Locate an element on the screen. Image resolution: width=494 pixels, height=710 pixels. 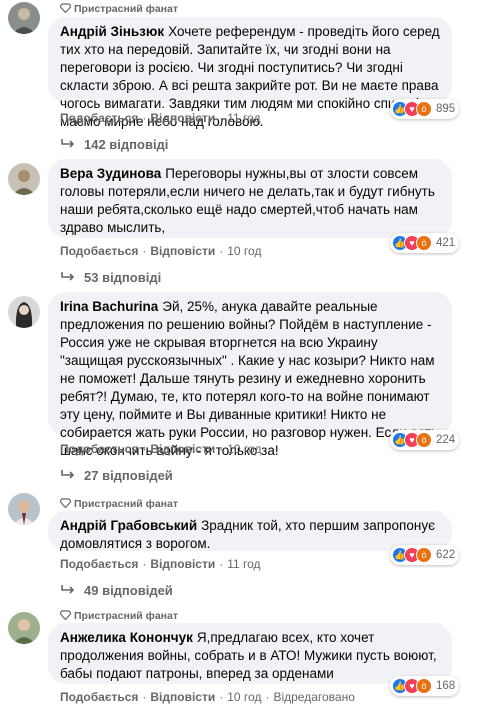
comment-author: Вера Зудинова is located at coordinates (110, 173).